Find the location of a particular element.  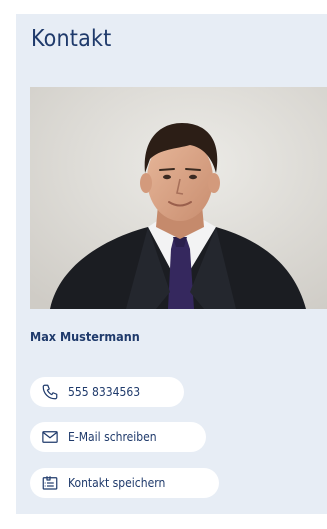

phone-icon is located at coordinates (50, 392).